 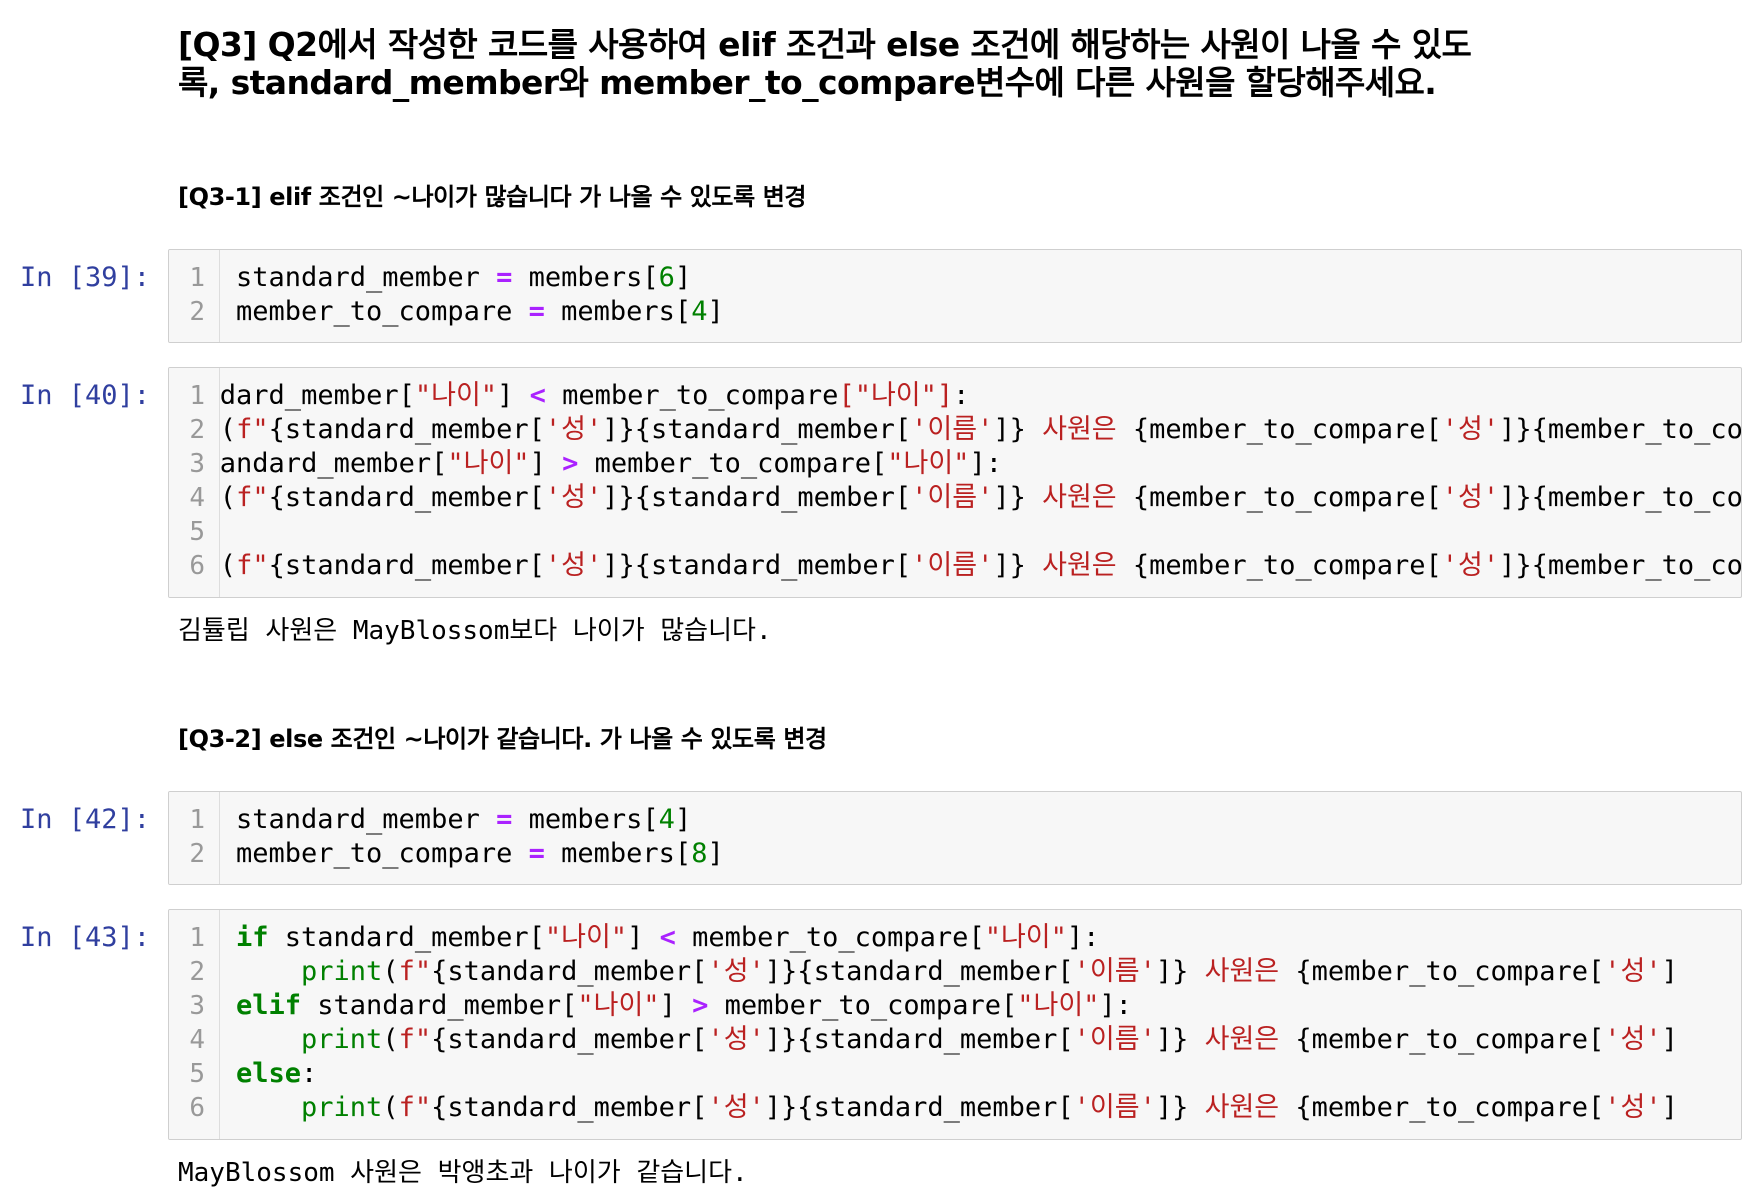 What do you see at coordinates (492, 197) in the screenshot?
I see `q3-1-heading: [Q3-1] elif 조건인 ~나이가 많습니다 가 나올 수 있도록 변경` at bounding box center [492, 197].